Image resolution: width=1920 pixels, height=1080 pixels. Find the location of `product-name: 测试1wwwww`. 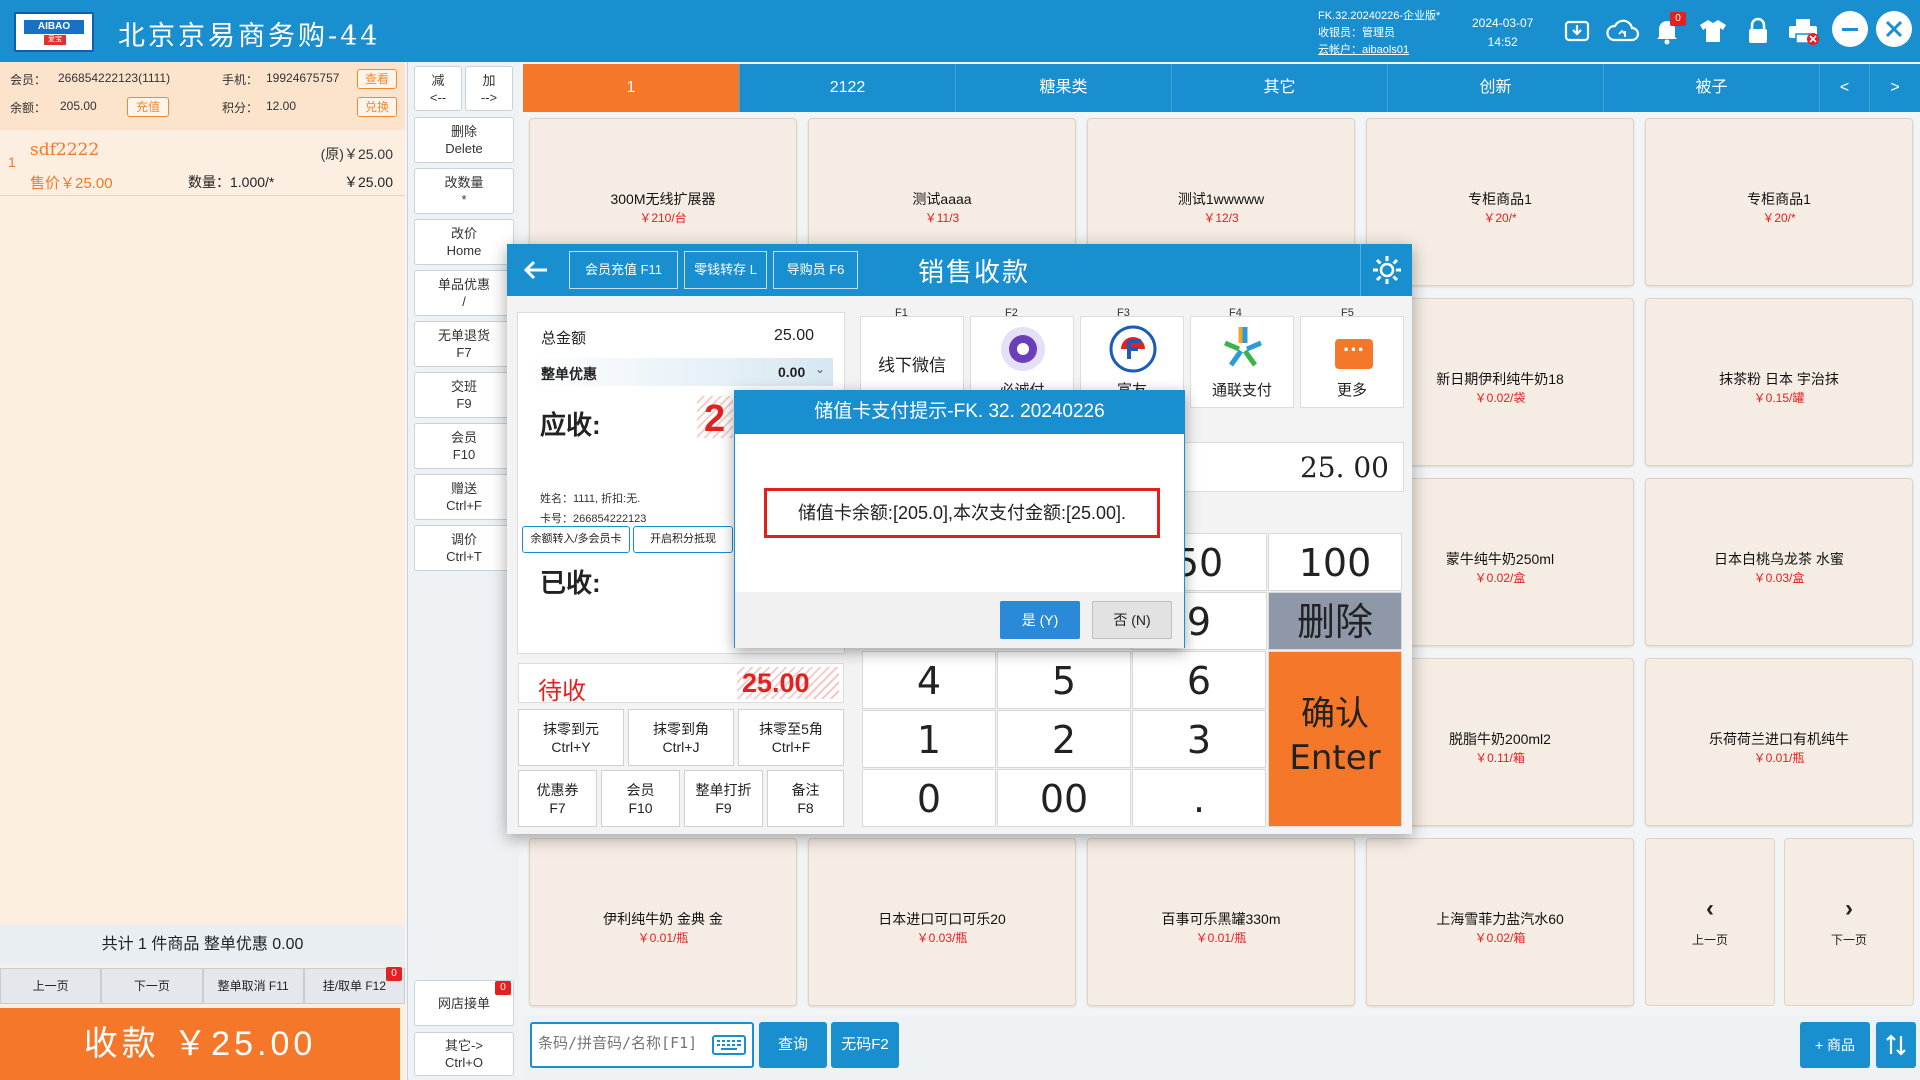

product-name: 测试1wwwww is located at coordinates (1221, 199).